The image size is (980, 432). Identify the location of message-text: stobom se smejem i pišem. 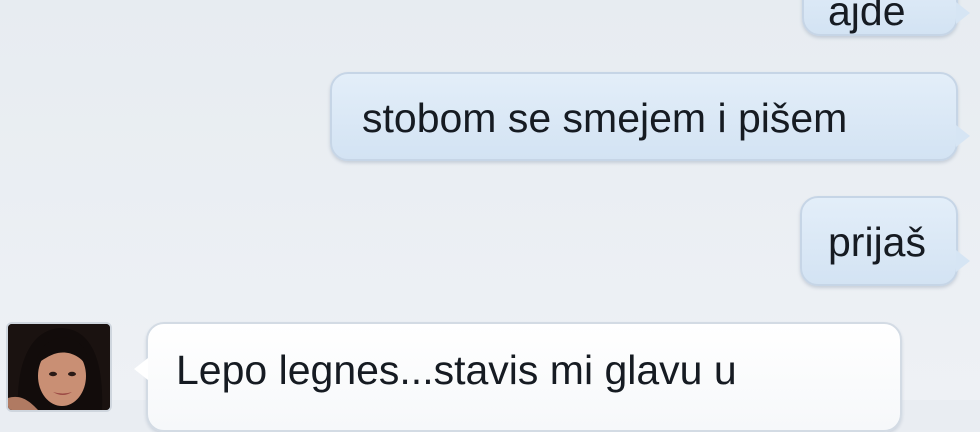
(605, 118).